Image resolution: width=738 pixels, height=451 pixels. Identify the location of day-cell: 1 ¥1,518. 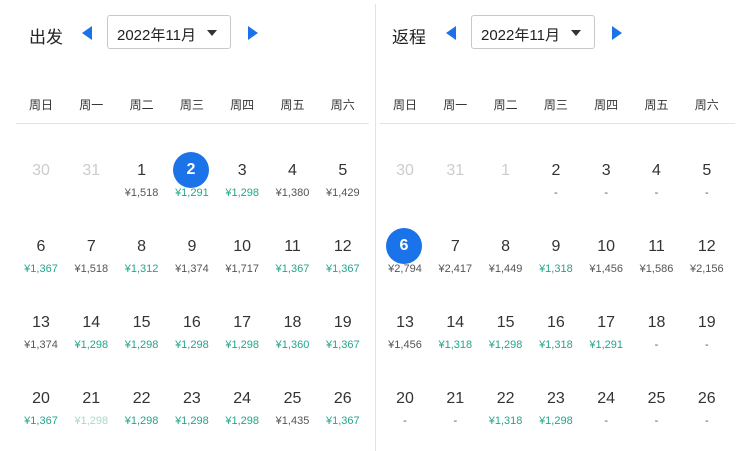
(142, 191).